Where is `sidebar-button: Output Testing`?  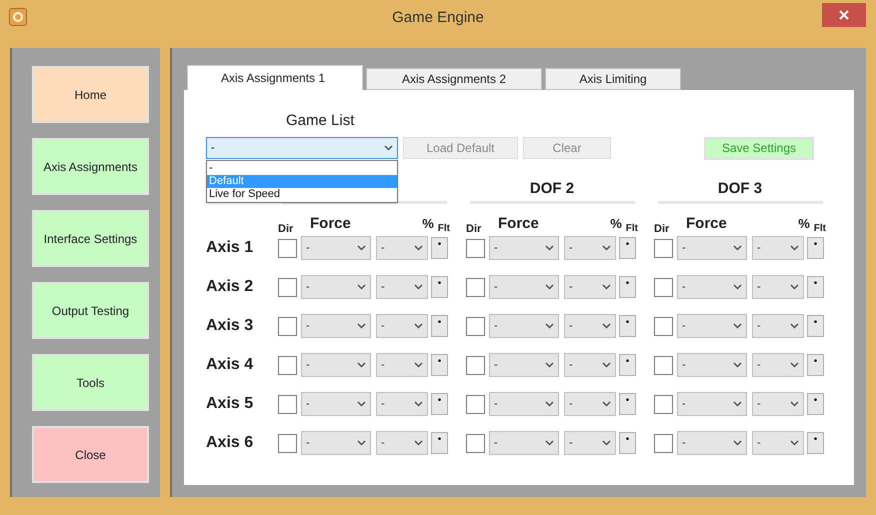
sidebar-button: Output Testing is located at coordinates (90, 310).